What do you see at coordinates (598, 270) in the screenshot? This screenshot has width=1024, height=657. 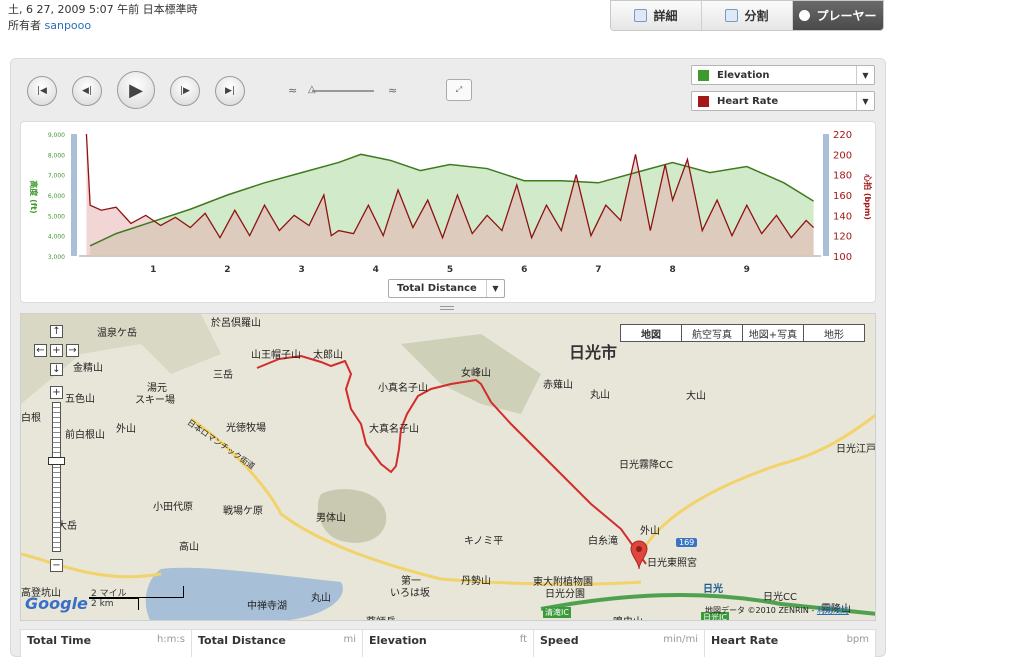 I see `x-tick-label: 7` at bounding box center [598, 270].